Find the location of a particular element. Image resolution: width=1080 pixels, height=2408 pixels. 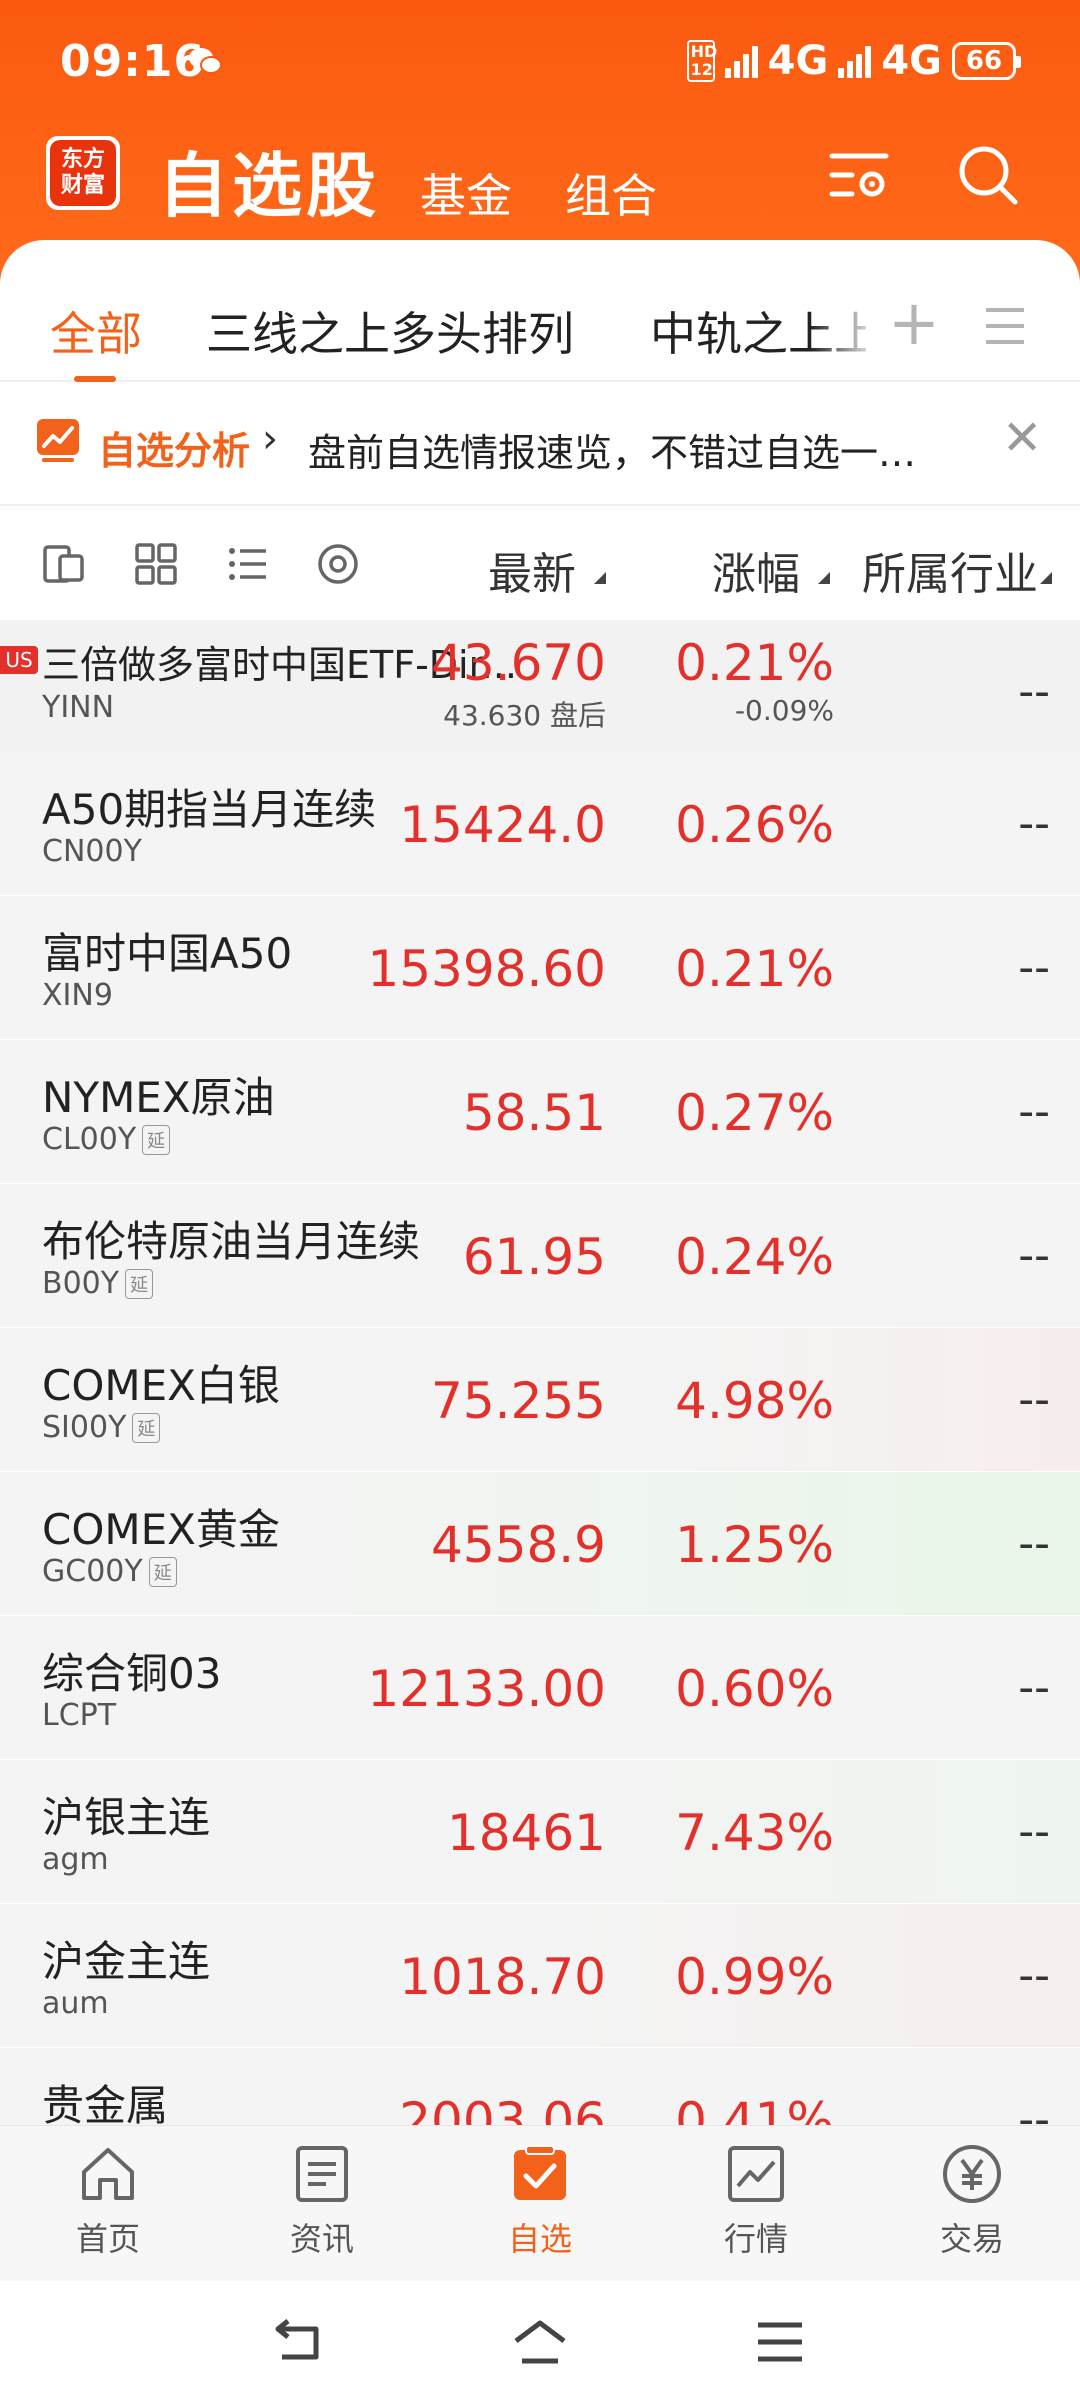

sort-change-icon is located at coordinates (824, 578).